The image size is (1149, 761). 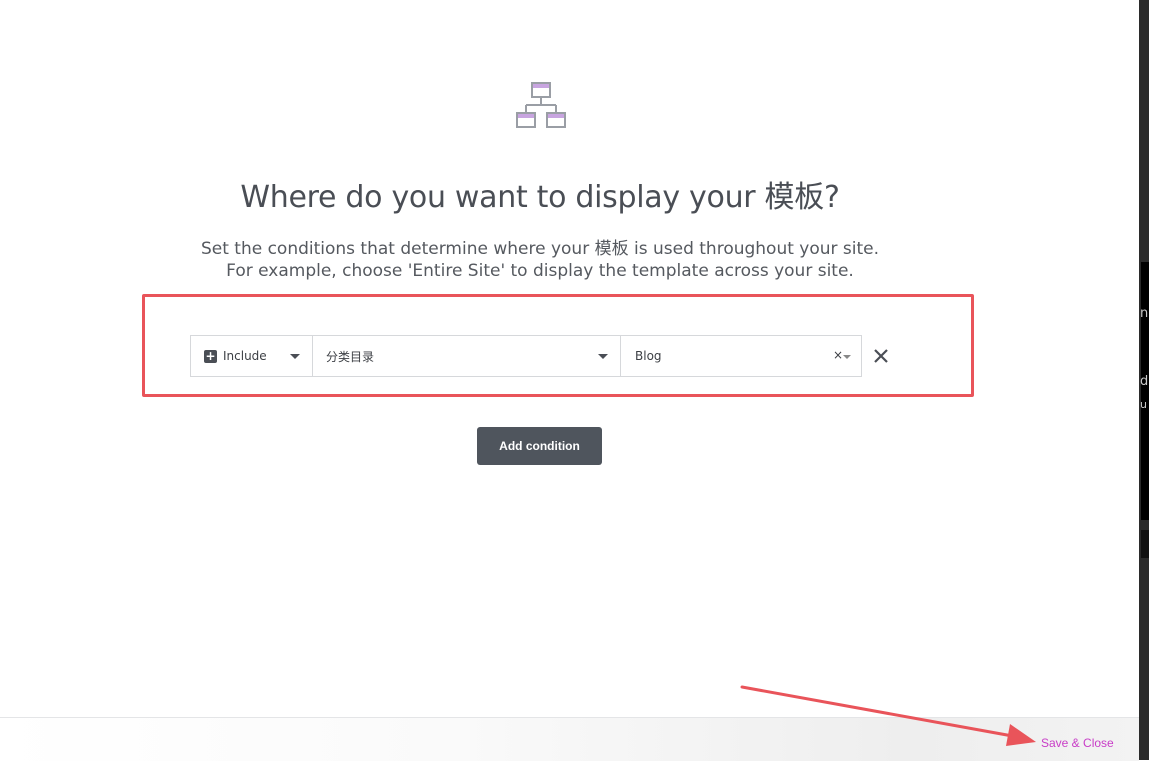 I want to click on save-close-button: Save & Close, so click(x=1077, y=743).